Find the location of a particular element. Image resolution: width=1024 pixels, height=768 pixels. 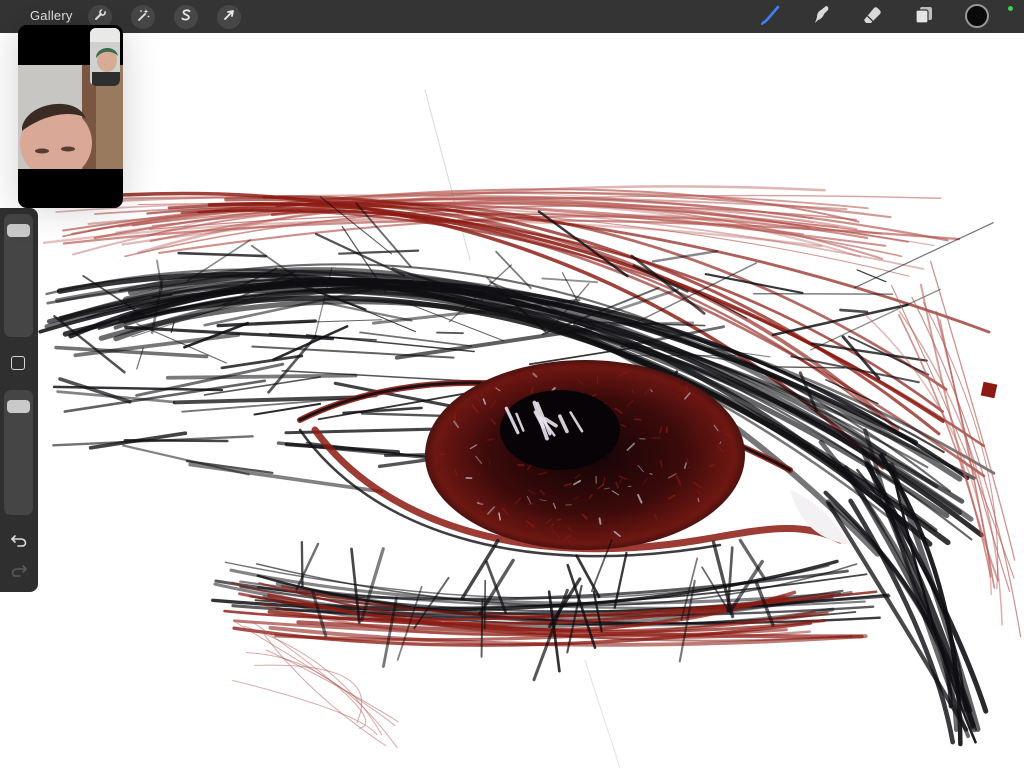

layers-icon is located at coordinates (924, 17).